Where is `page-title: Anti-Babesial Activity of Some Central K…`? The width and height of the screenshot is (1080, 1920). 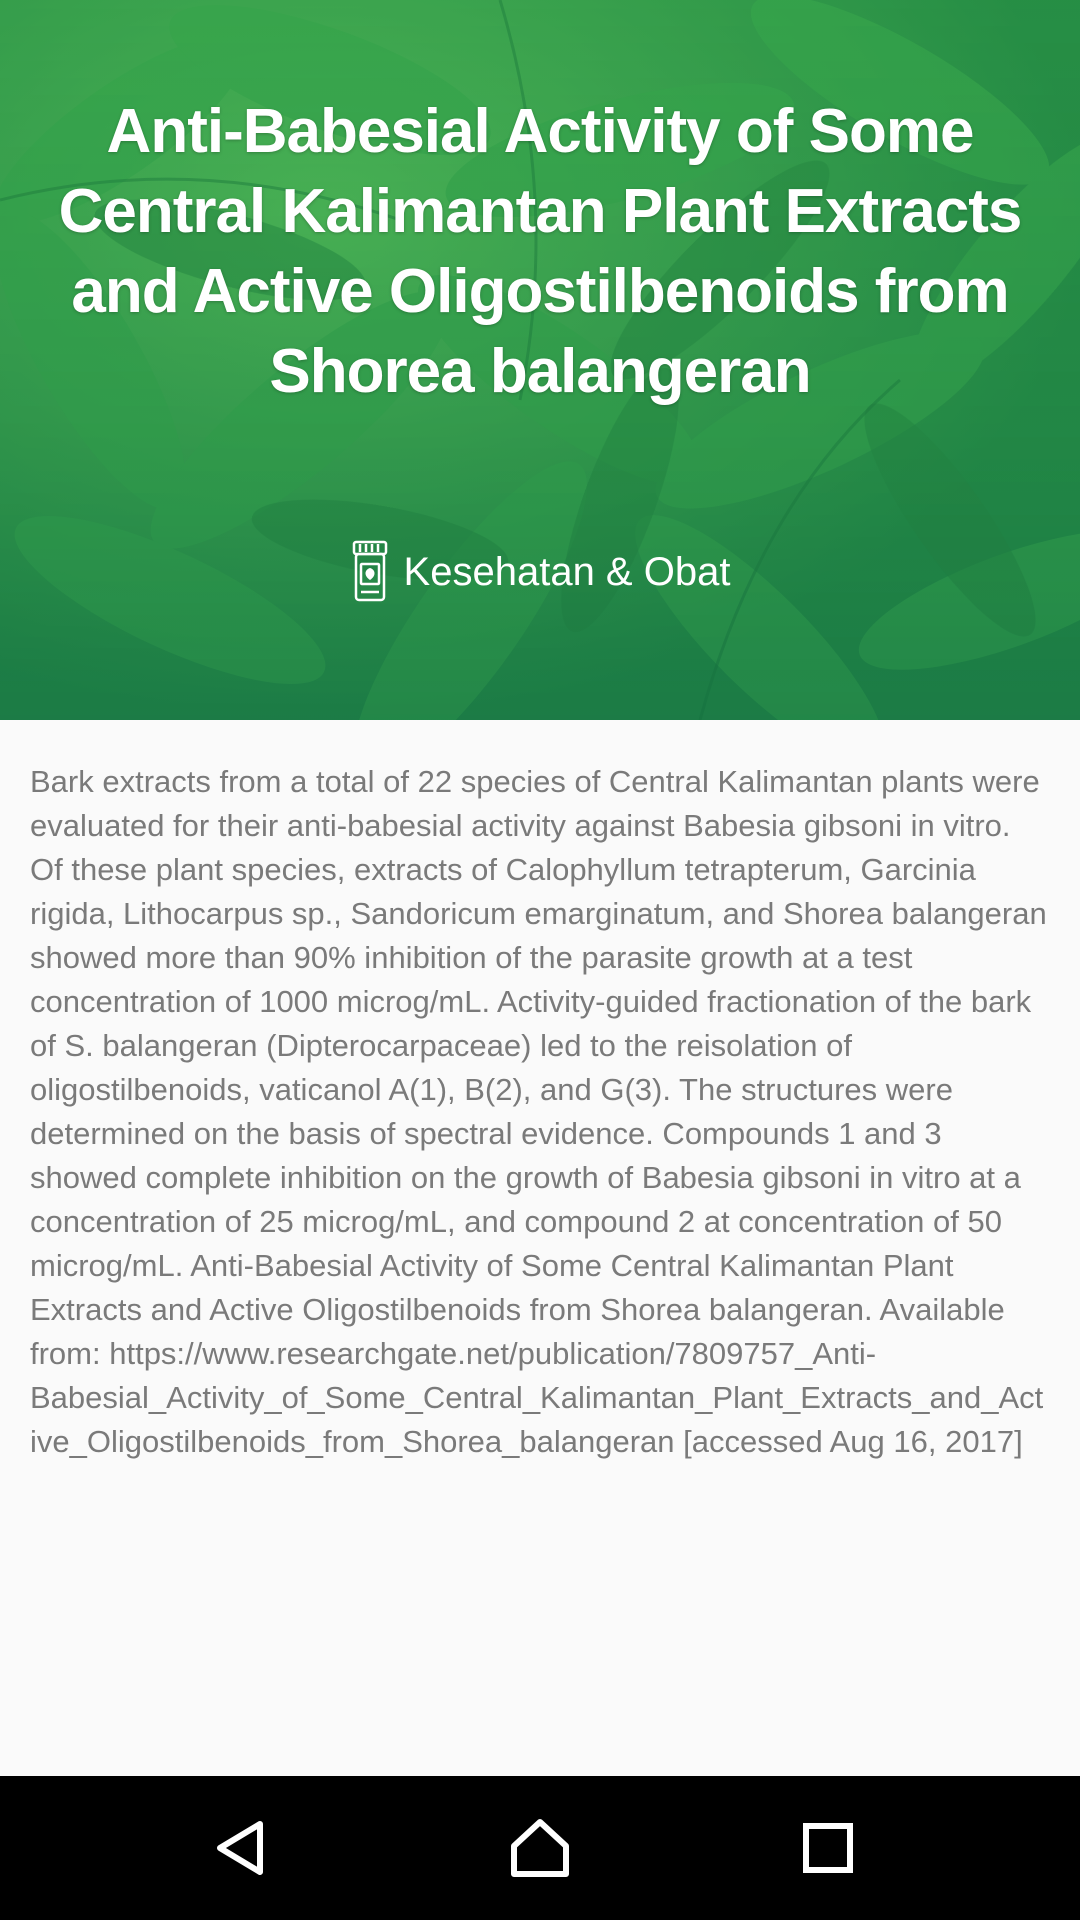
page-title: Anti-Babesial Activity of Some Central K… is located at coordinates (540, 251).